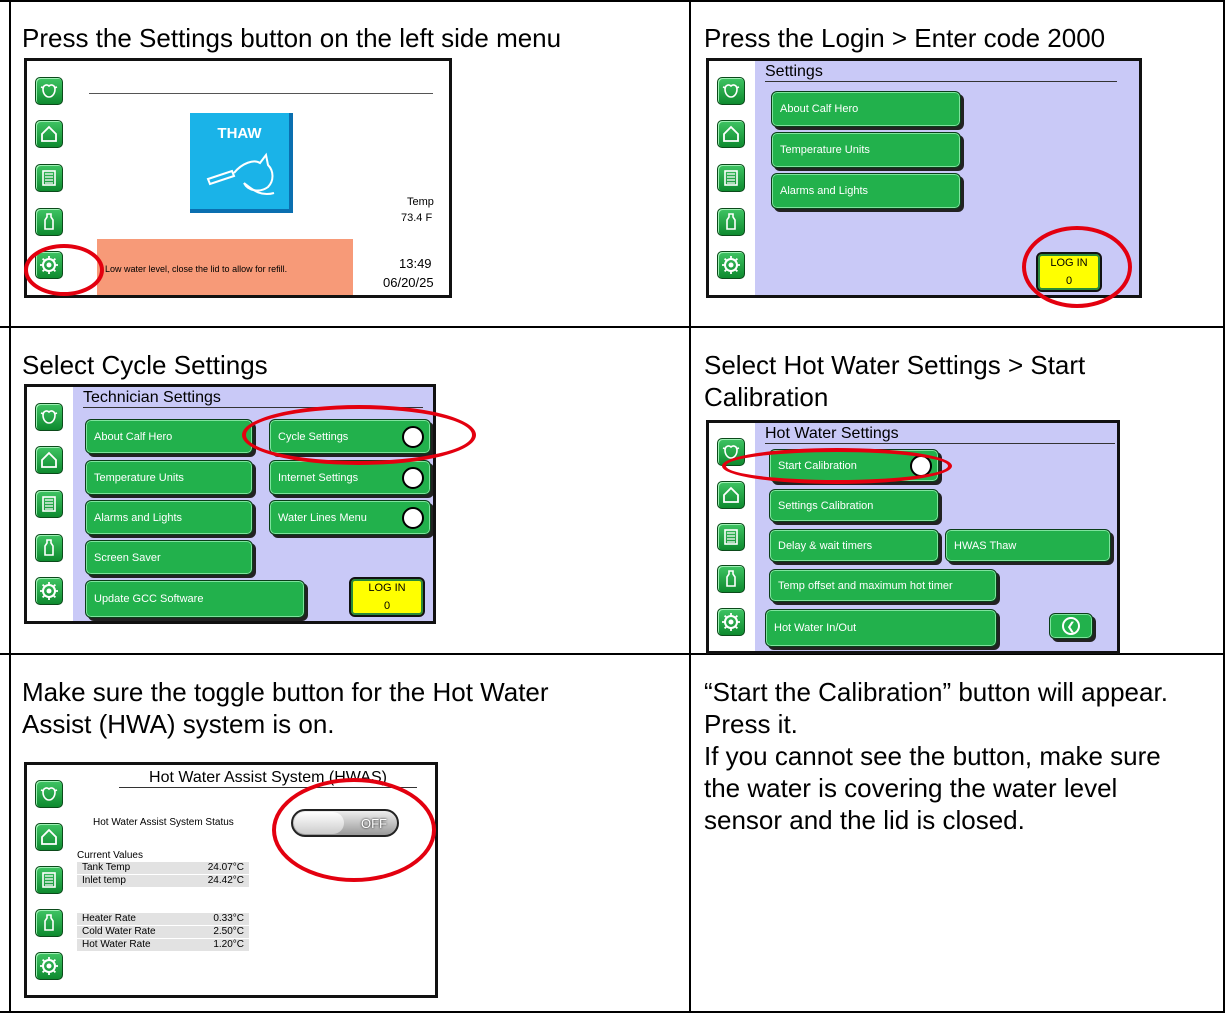 The height and width of the screenshot is (1013, 1225). What do you see at coordinates (350, 517) in the screenshot?
I see `water-lines-button: Water Lines Menu ➤` at bounding box center [350, 517].